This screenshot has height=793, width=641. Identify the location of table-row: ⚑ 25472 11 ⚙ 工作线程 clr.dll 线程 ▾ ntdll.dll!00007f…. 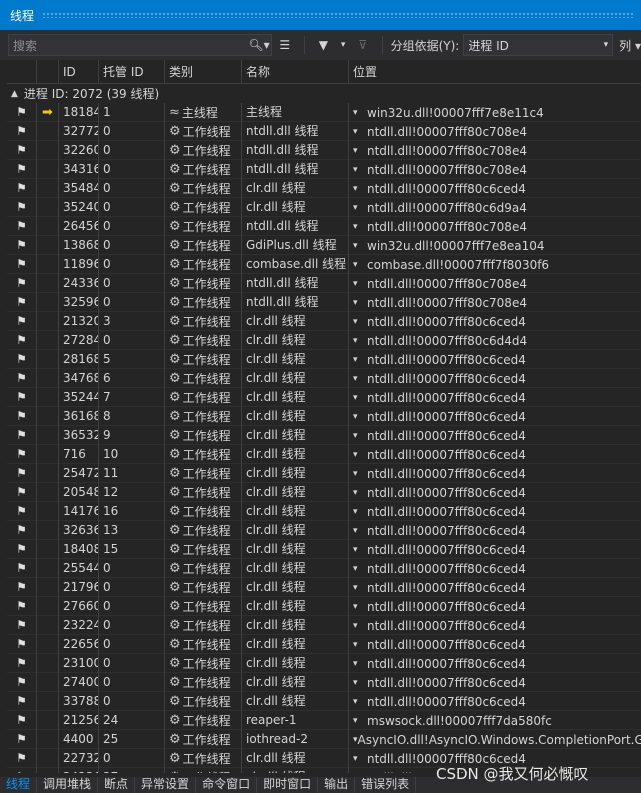
(324, 473).